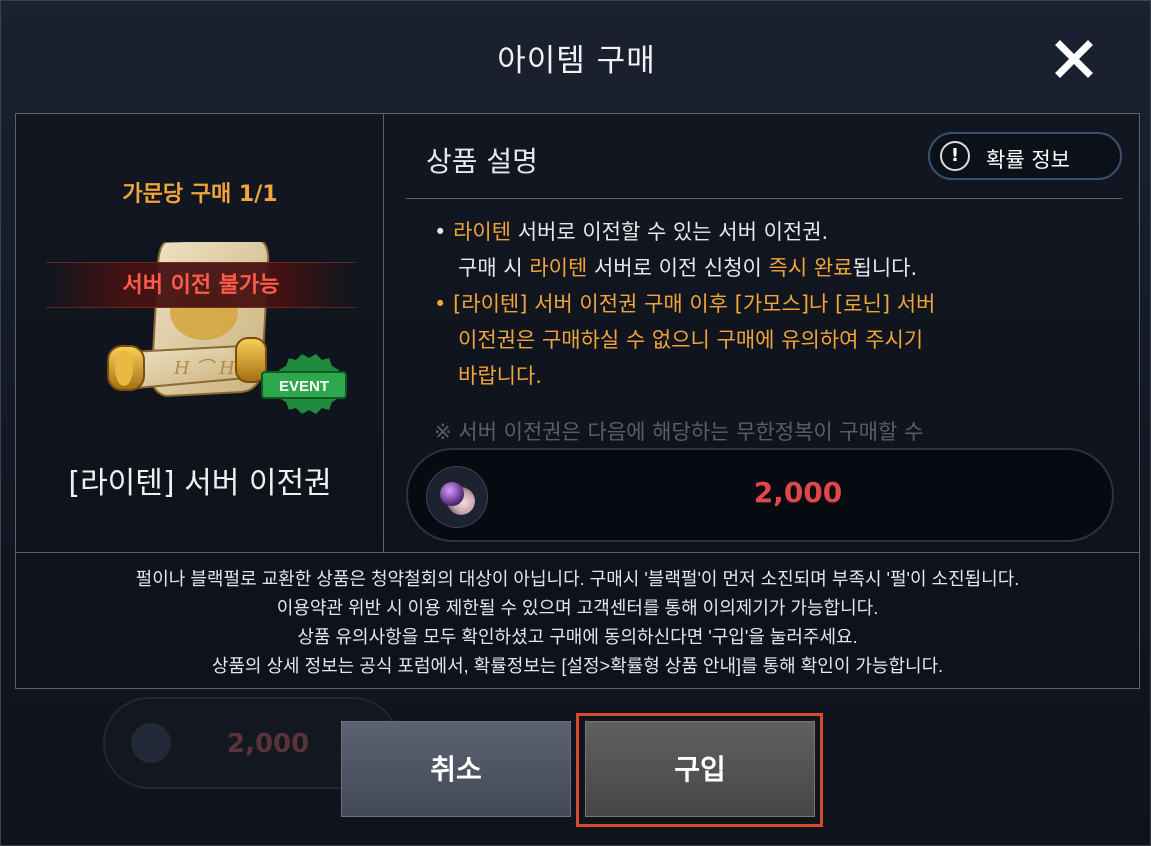 This screenshot has width=1151, height=846. Describe the element at coordinates (764, 198) in the screenshot. I see `divider` at that location.